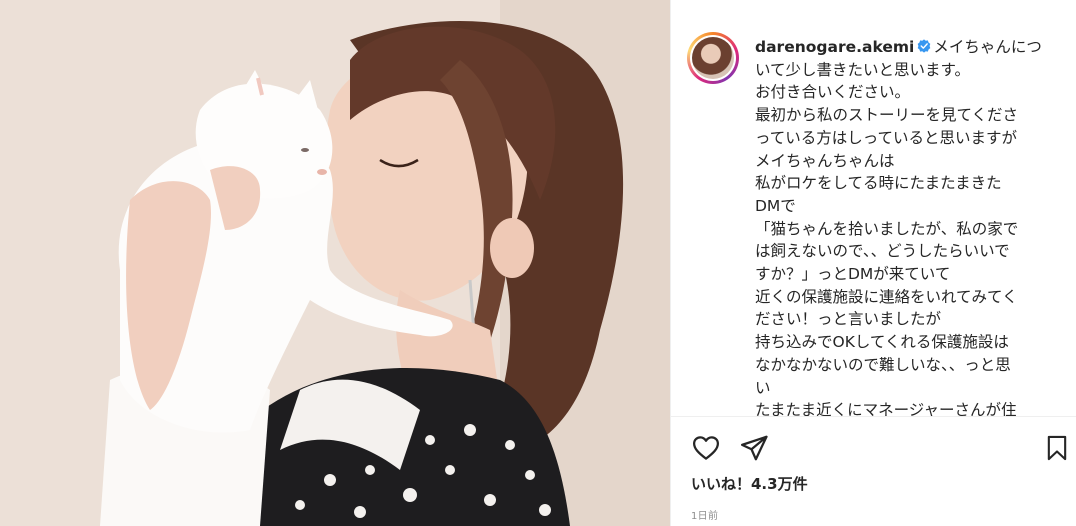 This screenshot has width=1076, height=526. I want to click on avatar-image, so click(713, 58).